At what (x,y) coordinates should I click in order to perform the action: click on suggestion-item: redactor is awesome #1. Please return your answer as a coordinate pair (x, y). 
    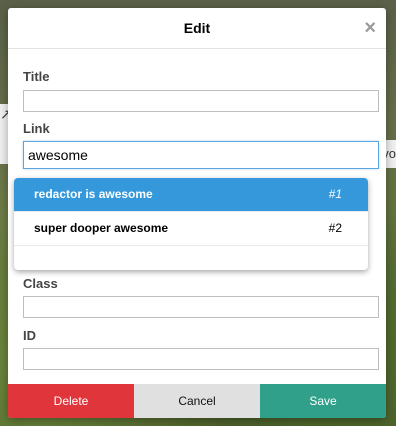
    Looking at the image, I should click on (191, 195).